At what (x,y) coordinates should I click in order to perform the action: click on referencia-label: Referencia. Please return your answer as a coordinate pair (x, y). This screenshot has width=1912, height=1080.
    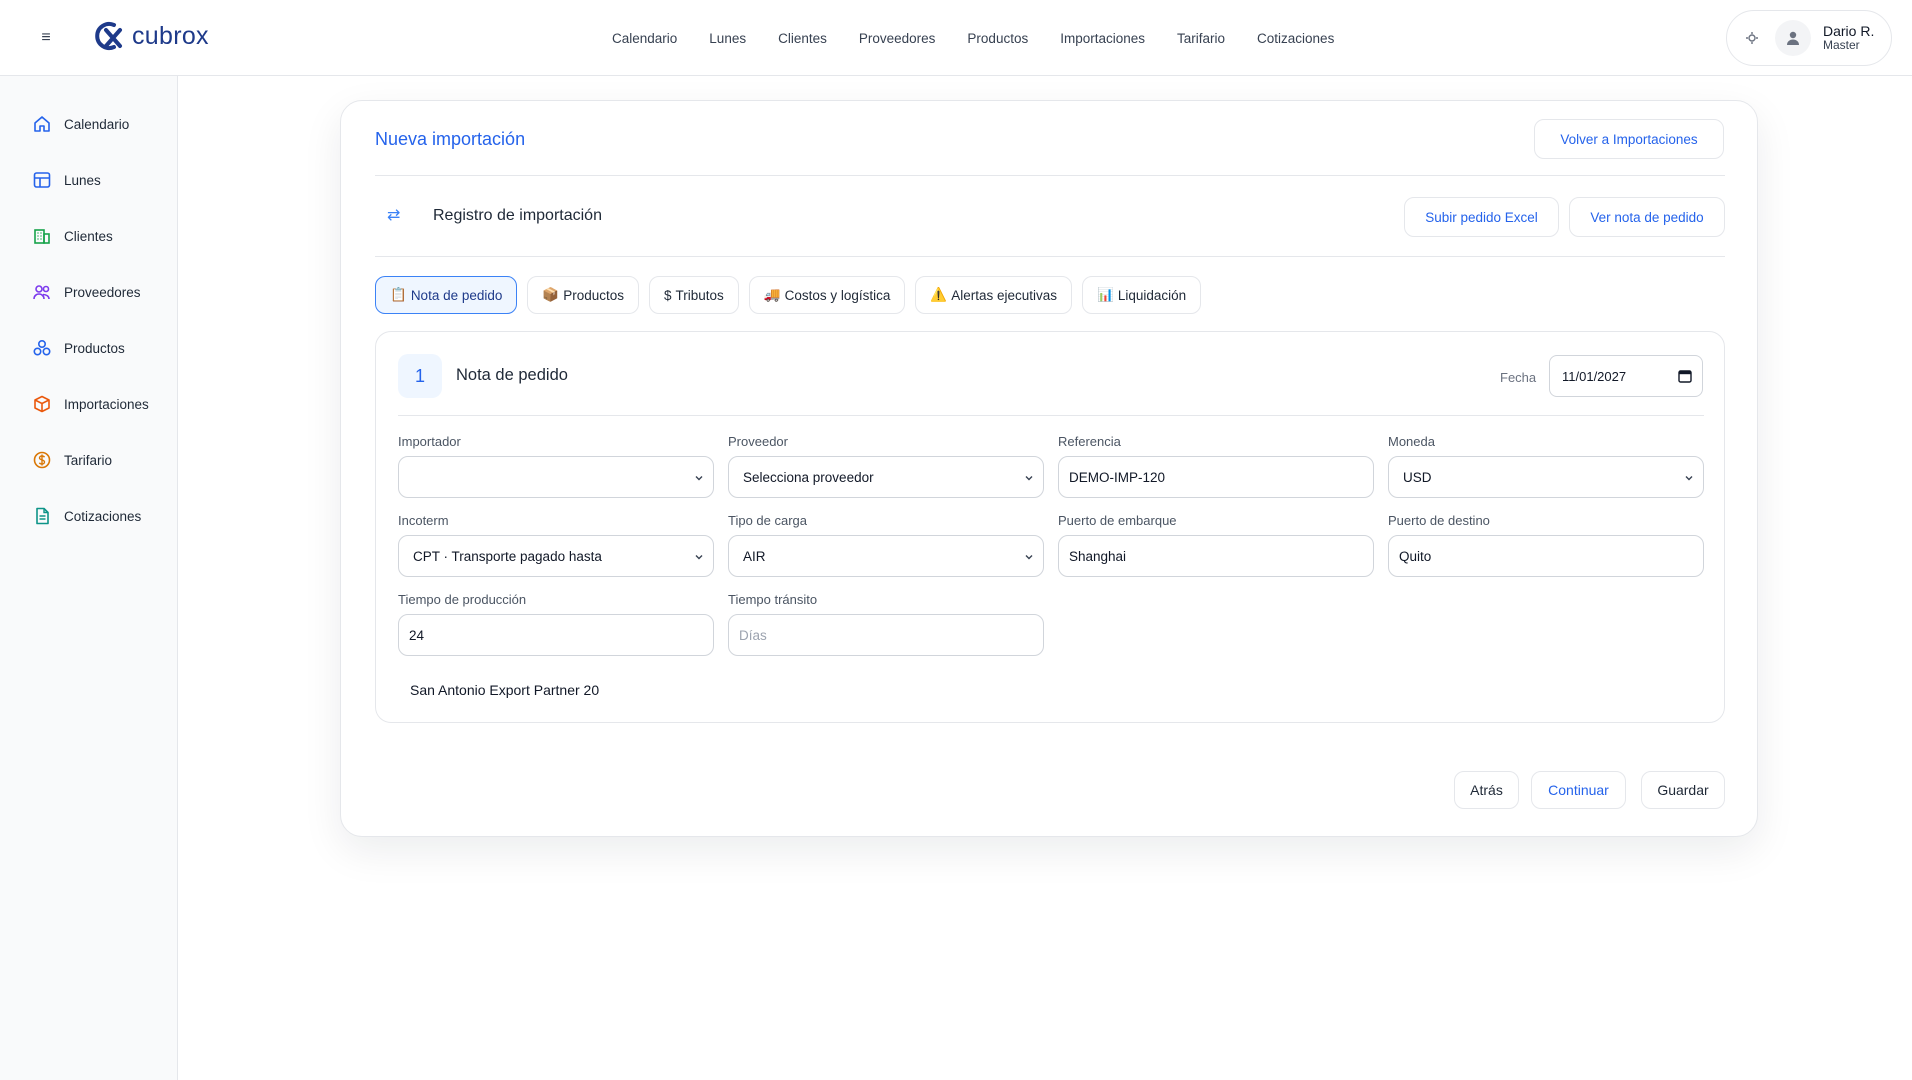
    Looking at the image, I should click on (1089, 441).